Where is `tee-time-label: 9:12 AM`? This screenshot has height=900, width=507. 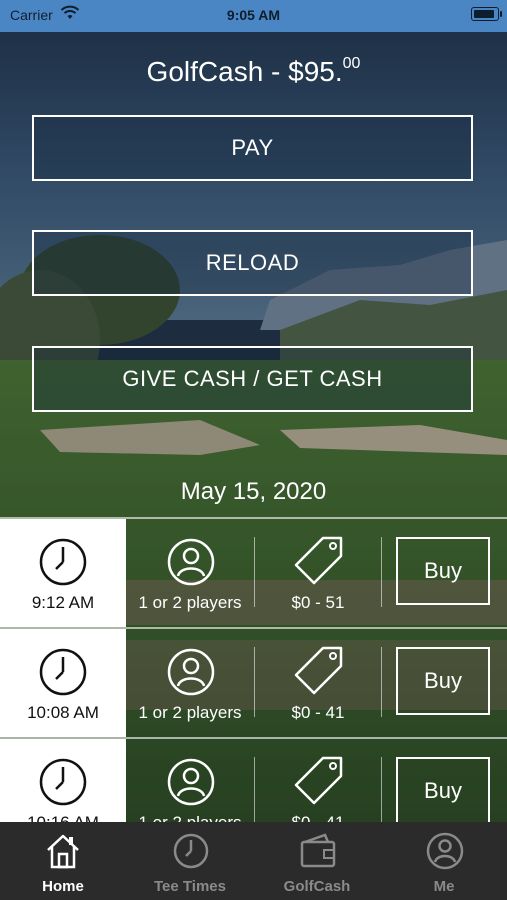
tee-time-label: 9:12 AM is located at coordinates (63, 602).